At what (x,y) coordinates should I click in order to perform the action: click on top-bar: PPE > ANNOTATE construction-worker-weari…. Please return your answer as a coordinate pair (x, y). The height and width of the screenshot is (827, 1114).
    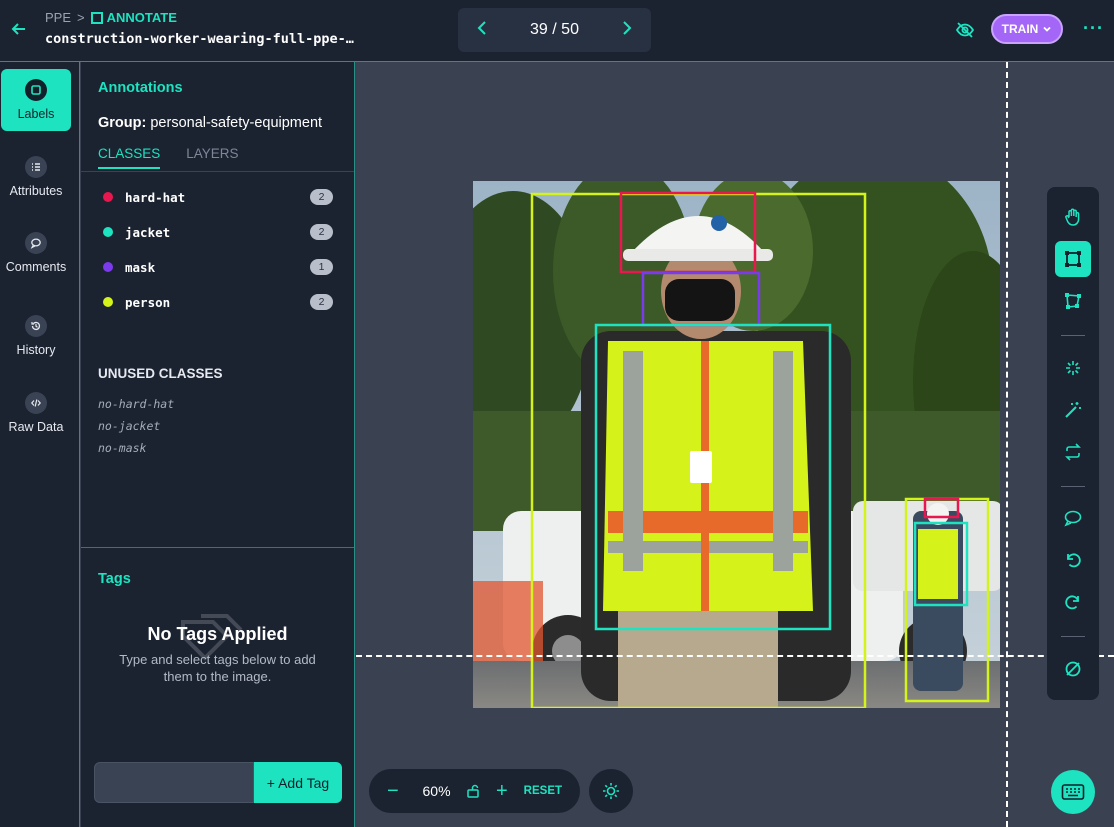
    Looking at the image, I should click on (557, 31).